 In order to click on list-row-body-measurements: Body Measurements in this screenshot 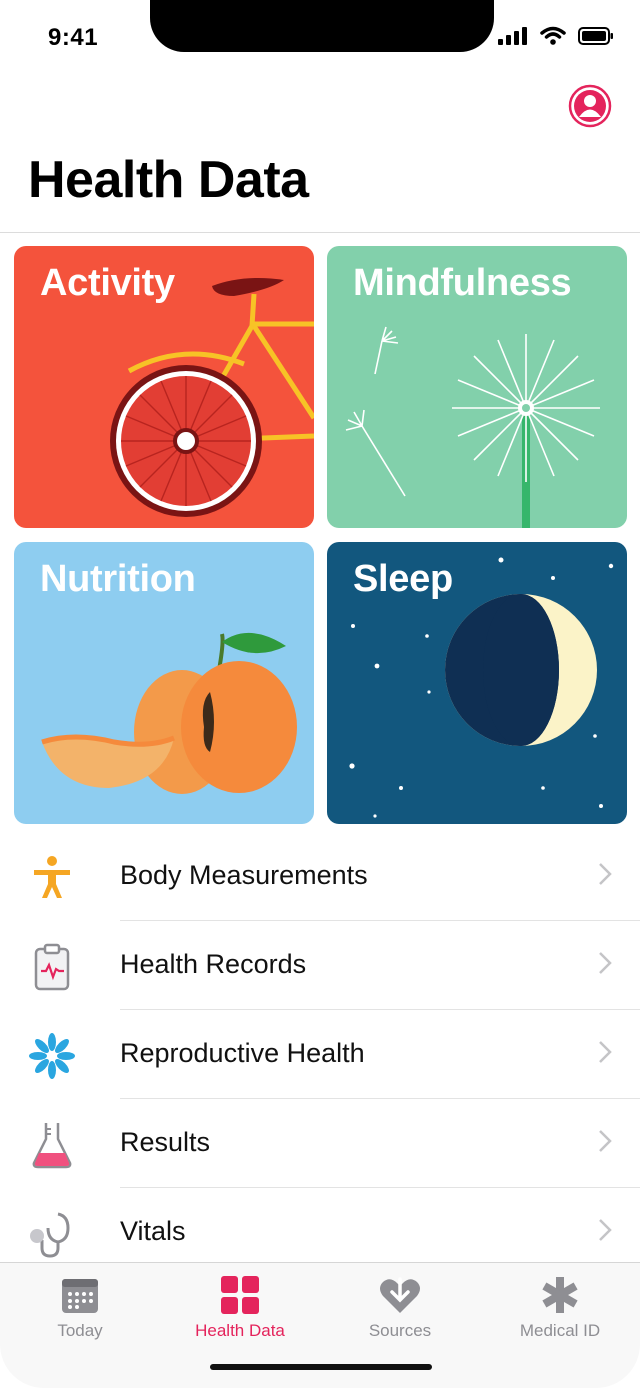, I will do `click(320, 876)`.